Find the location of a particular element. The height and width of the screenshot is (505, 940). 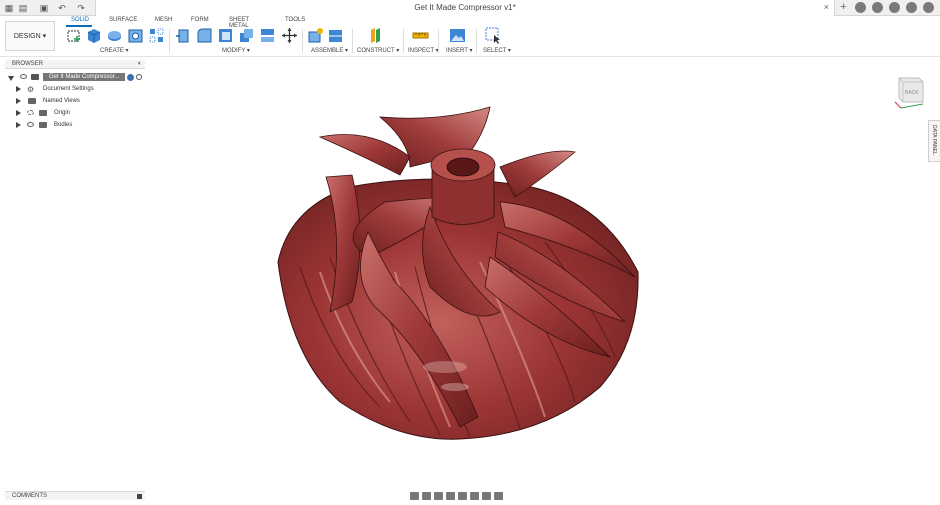

create-group-label: CREATE ▾ is located at coordinates (114, 50).